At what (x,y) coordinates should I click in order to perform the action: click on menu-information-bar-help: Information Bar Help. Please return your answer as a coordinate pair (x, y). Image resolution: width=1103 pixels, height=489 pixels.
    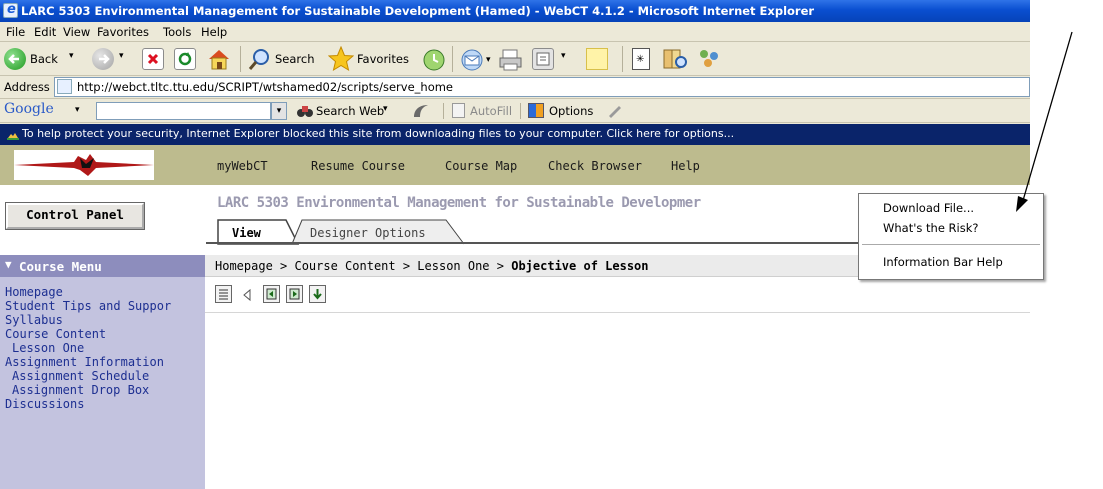
    Looking at the image, I should click on (943, 262).